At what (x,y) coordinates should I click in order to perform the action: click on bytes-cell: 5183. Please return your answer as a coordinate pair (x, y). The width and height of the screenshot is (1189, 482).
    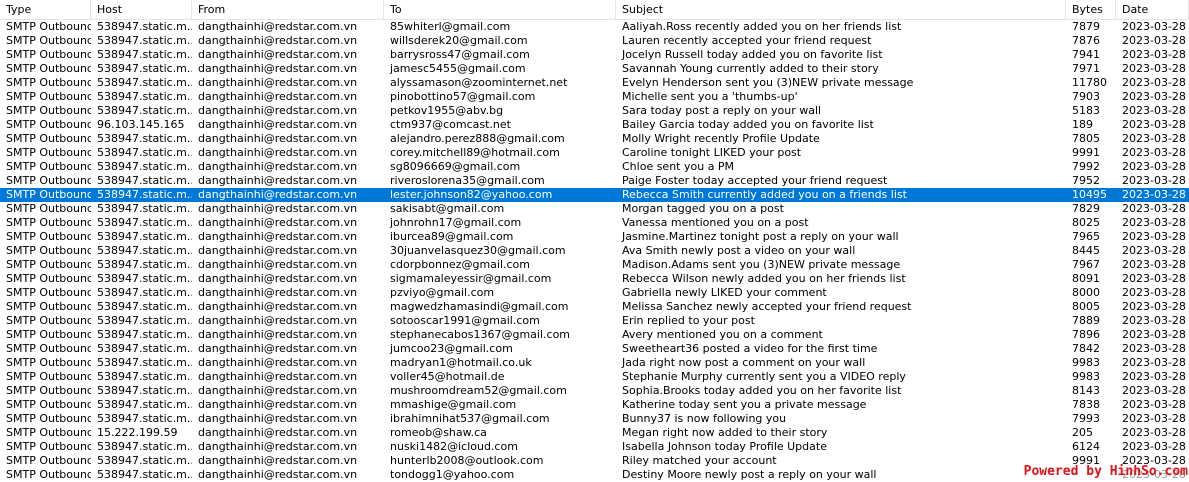
    Looking at the image, I should click on (1086, 110).